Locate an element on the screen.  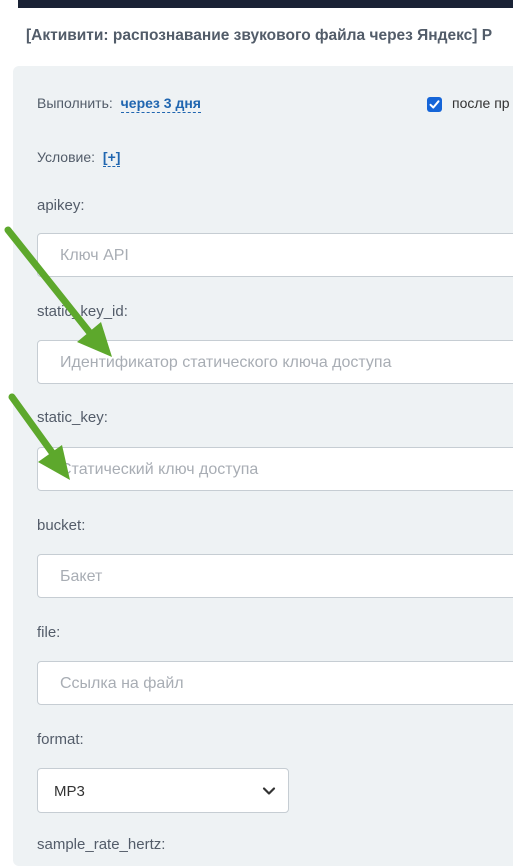
bucket-label: bucket: is located at coordinates (61, 525).